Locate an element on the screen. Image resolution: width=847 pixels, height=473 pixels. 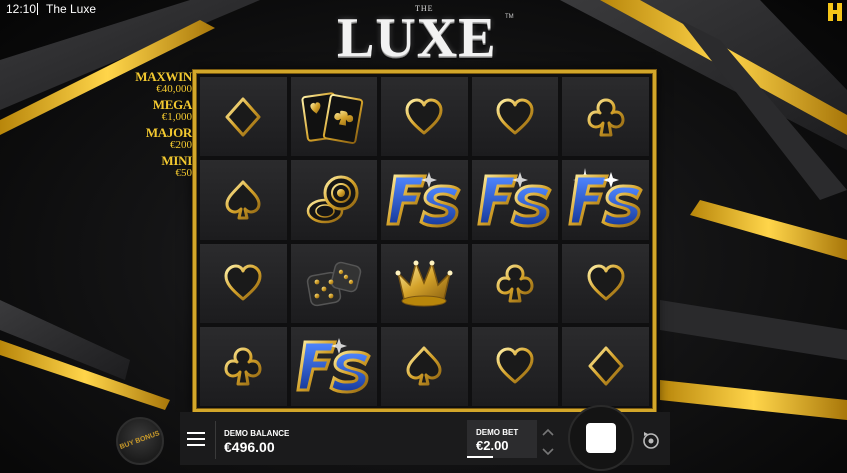
poker-chips-icon is located at coordinates (334, 200).